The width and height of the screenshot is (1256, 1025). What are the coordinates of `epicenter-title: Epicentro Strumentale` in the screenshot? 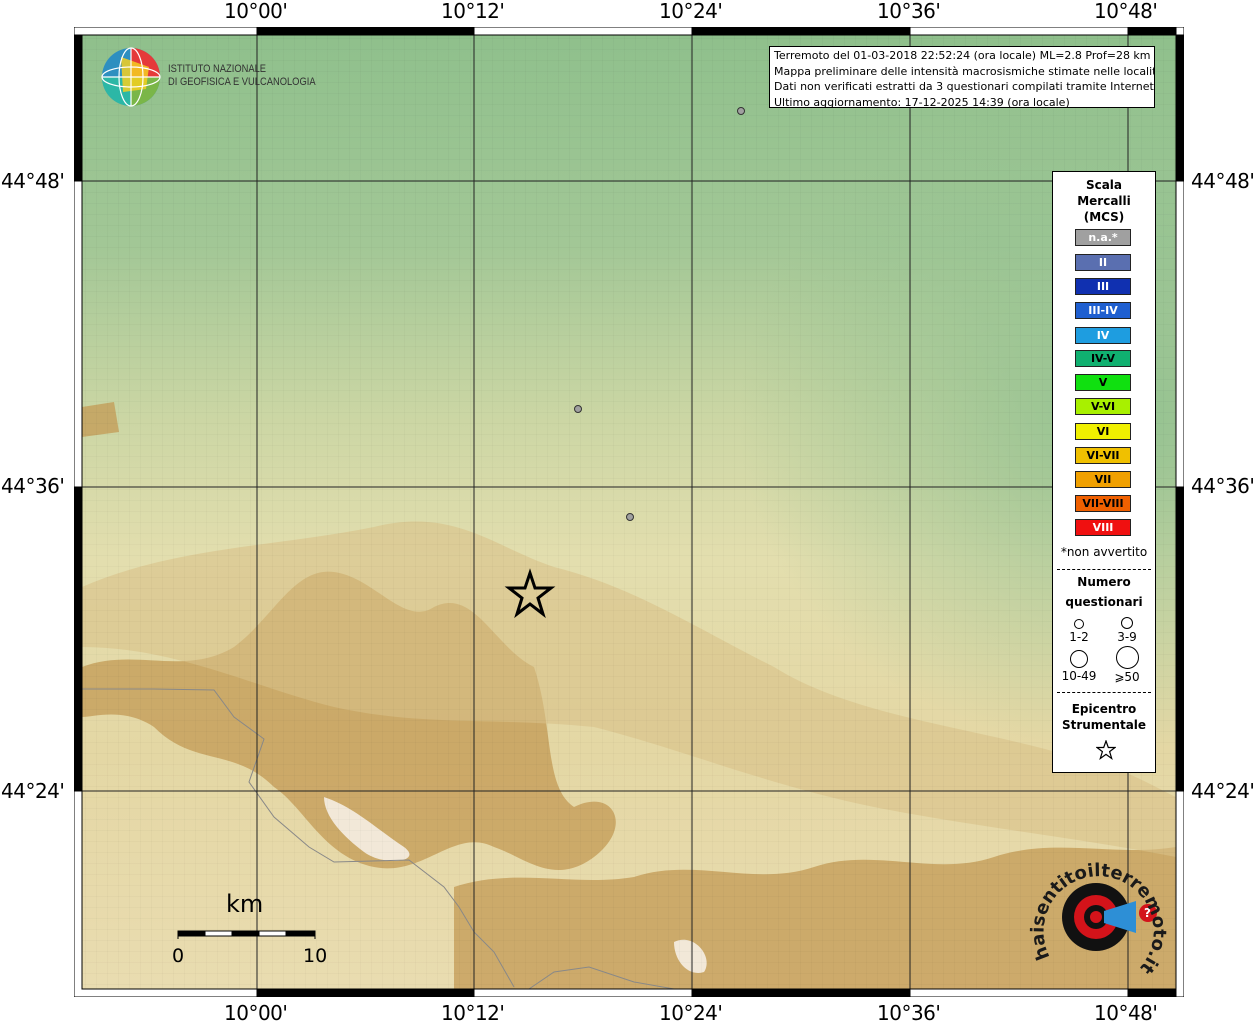 It's located at (1104, 717).